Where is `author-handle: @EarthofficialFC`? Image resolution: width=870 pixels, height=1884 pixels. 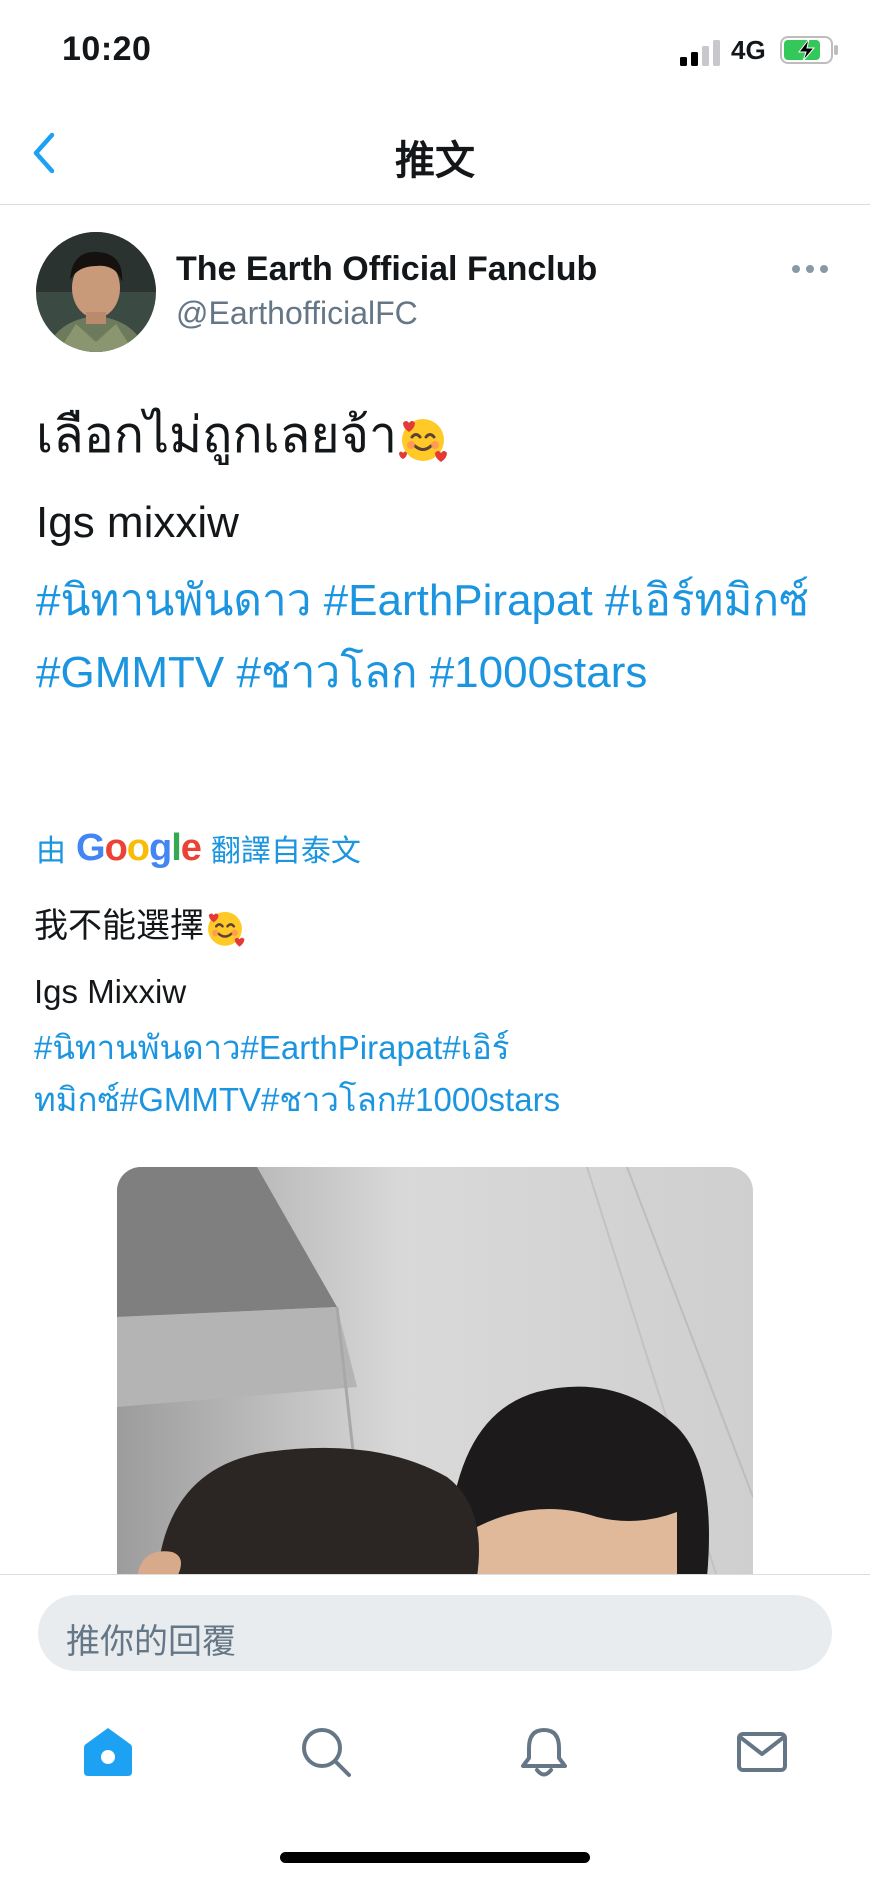
author-handle: @EarthofficialFC is located at coordinates (297, 313).